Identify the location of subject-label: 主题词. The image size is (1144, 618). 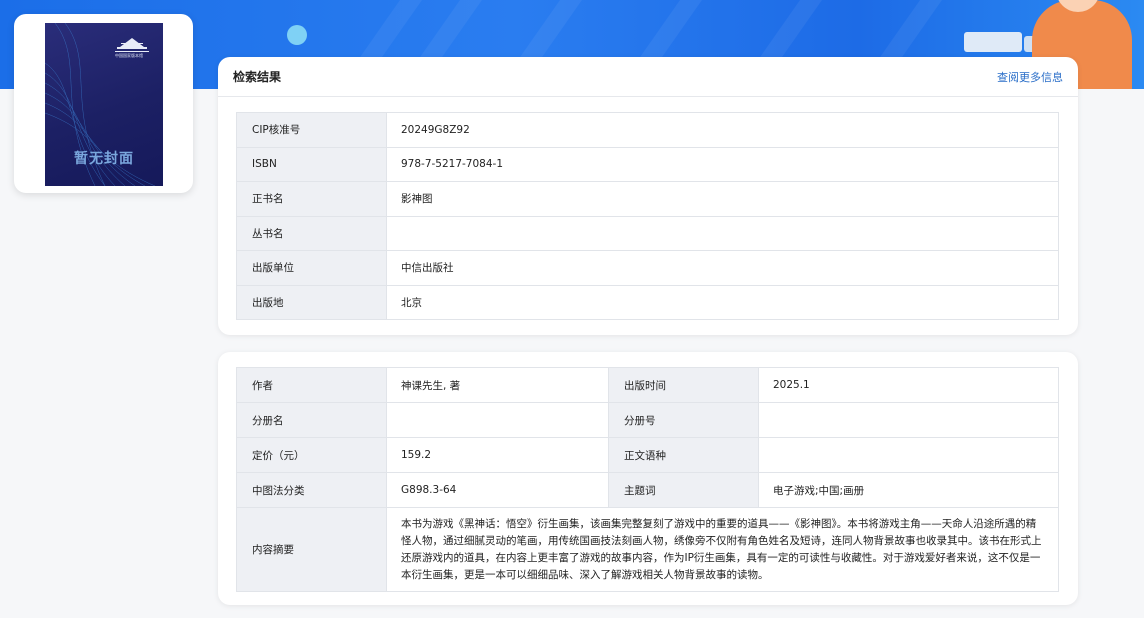
(683, 490).